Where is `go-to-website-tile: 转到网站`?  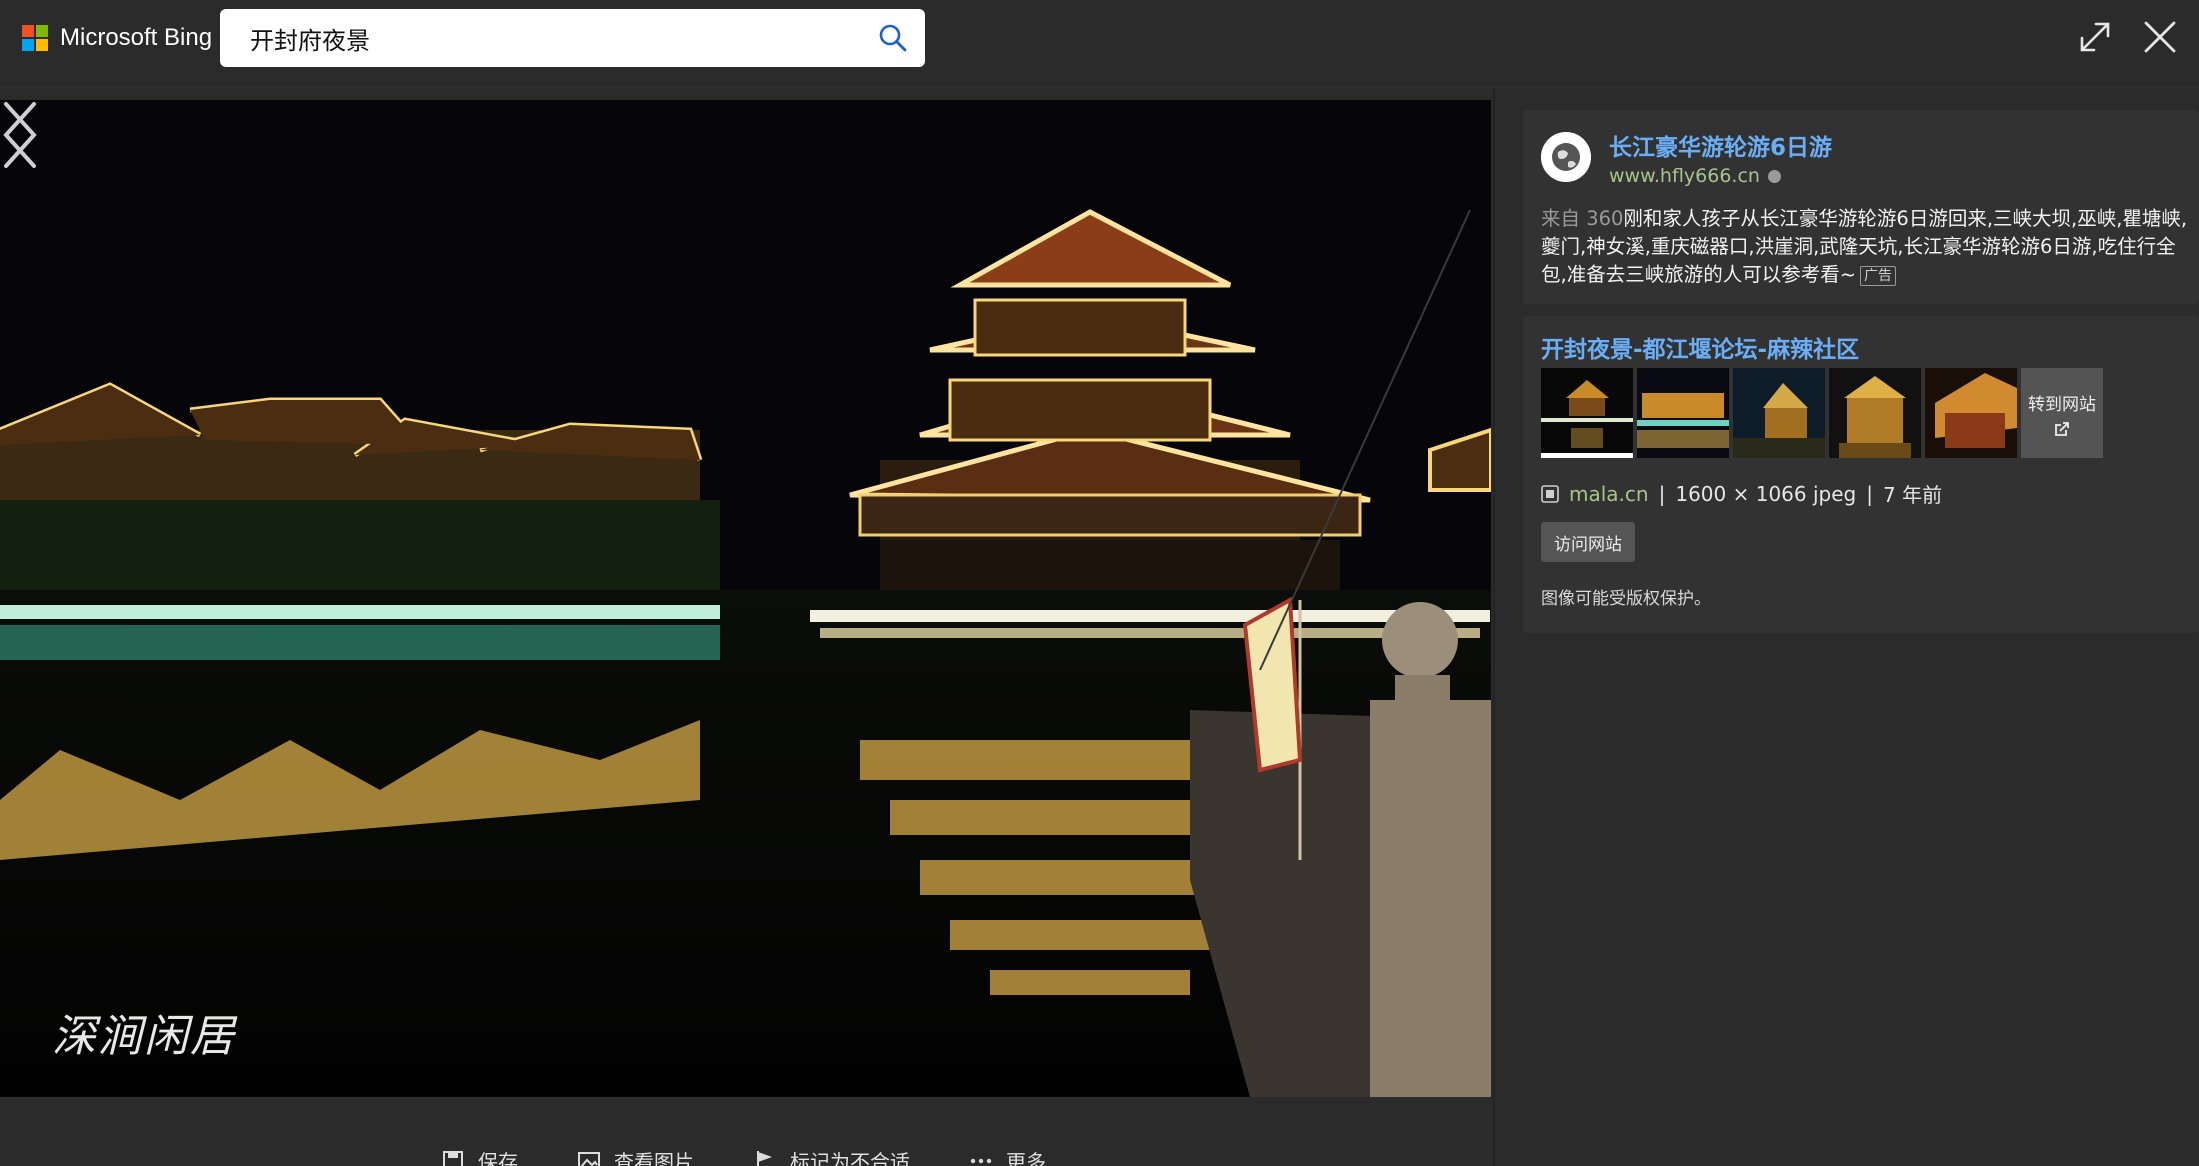 go-to-website-tile: 转到网站 is located at coordinates (2062, 413).